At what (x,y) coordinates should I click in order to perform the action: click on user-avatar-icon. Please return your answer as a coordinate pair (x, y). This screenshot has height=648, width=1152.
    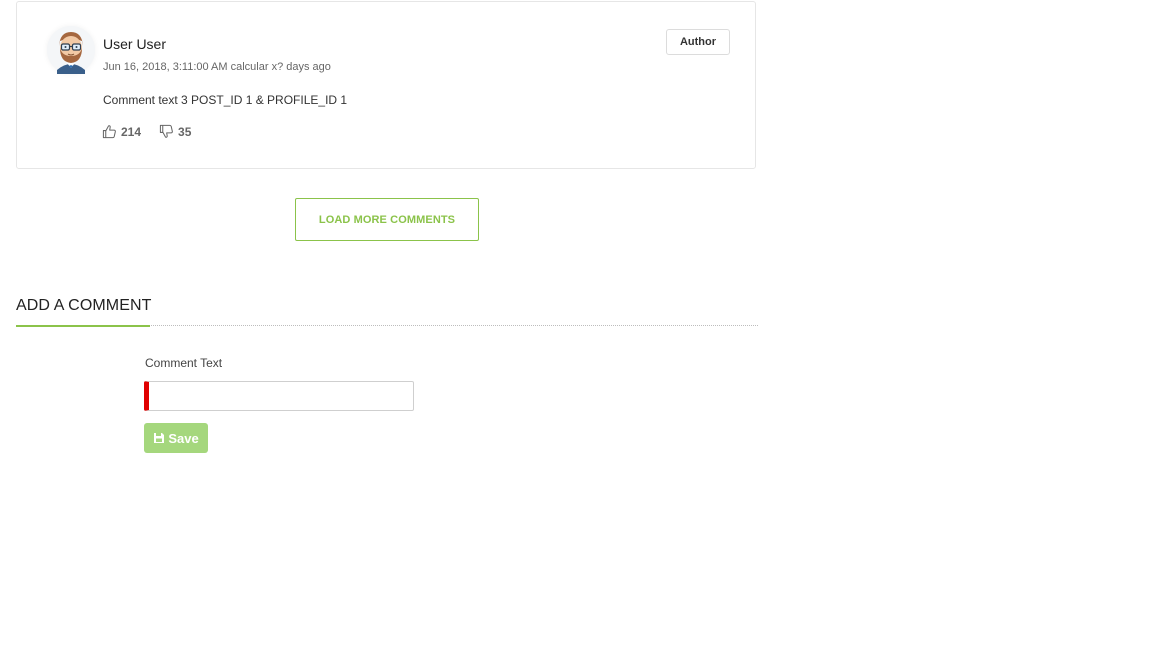
    Looking at the image, I should click on (71, 50).